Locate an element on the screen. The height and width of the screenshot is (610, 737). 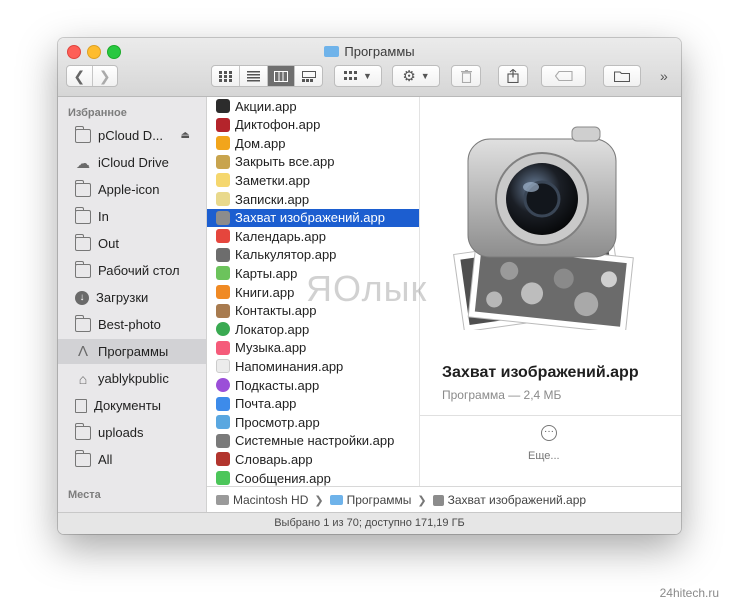
eject-icon: ⏏ is located at coordinates (185, 135).